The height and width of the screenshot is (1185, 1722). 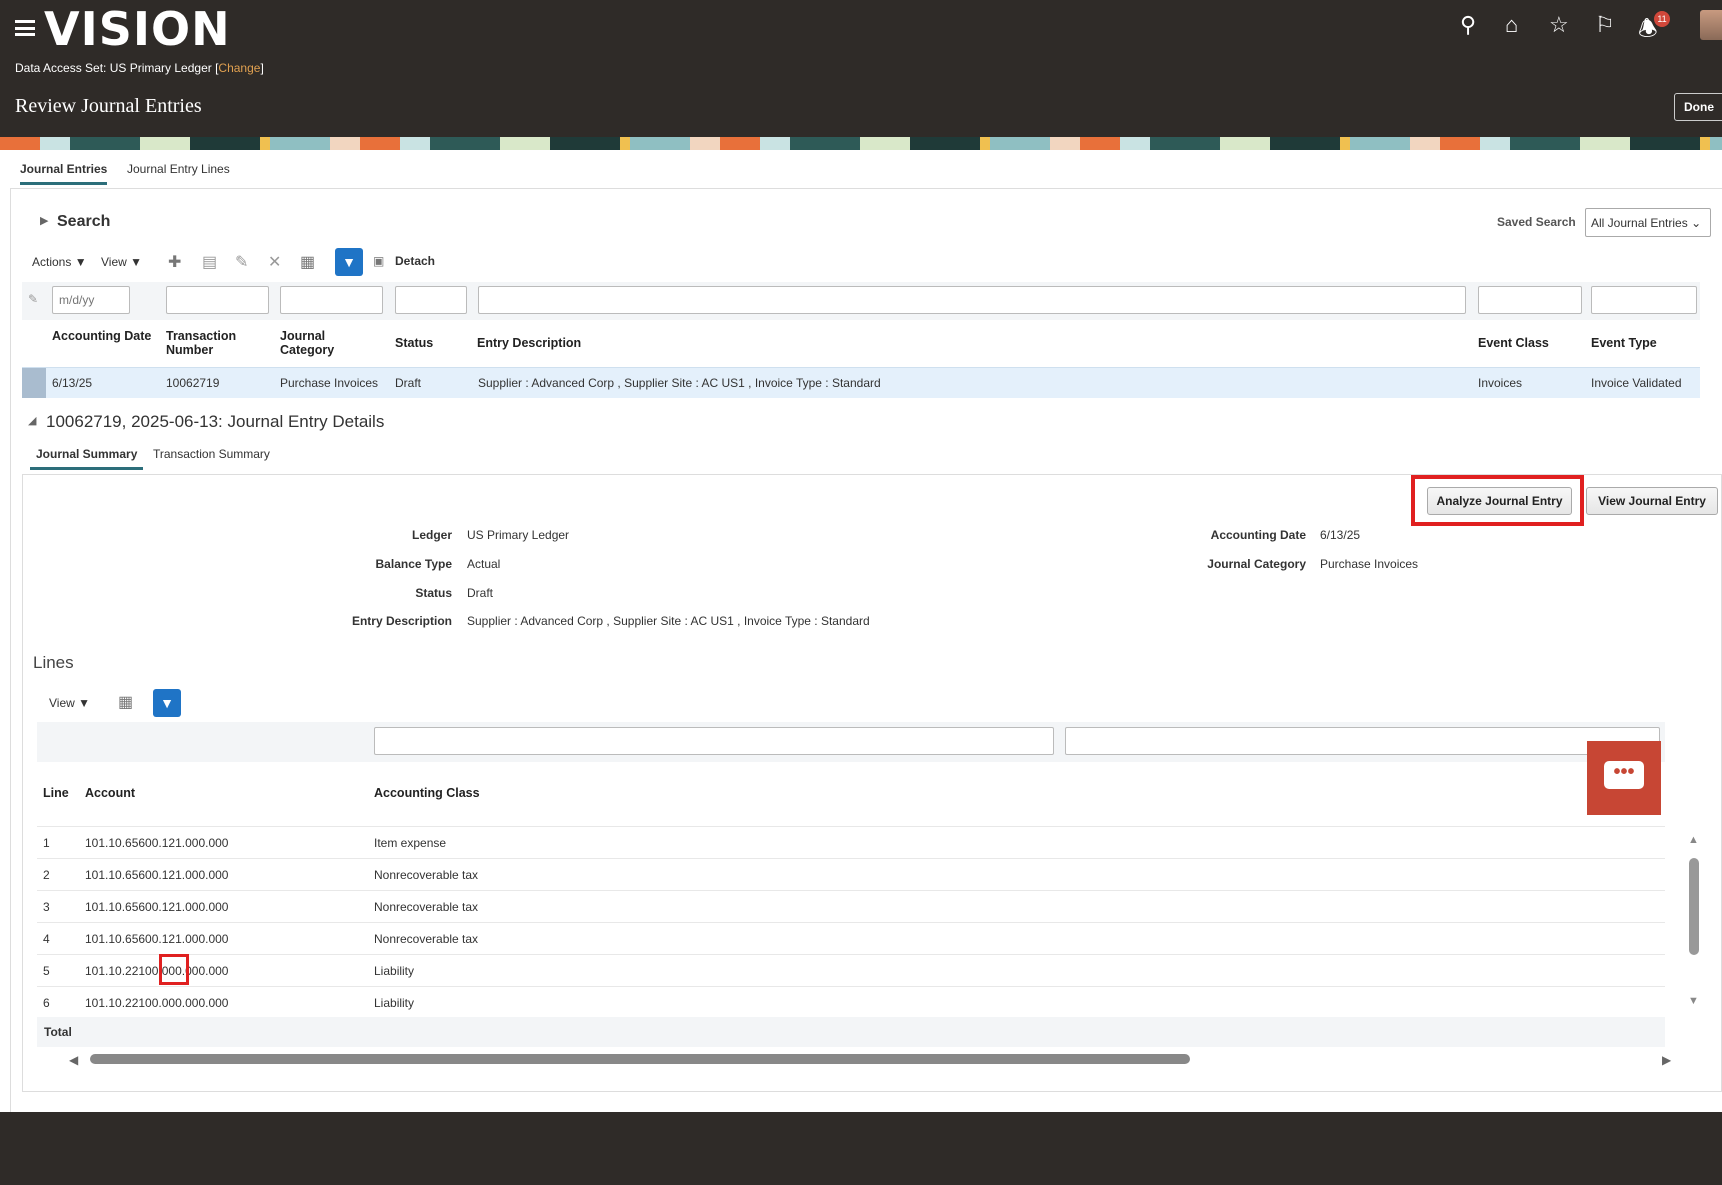 I want to click on view-journal-entry-button: View Journal Entry, so click(x=1652, y=501).